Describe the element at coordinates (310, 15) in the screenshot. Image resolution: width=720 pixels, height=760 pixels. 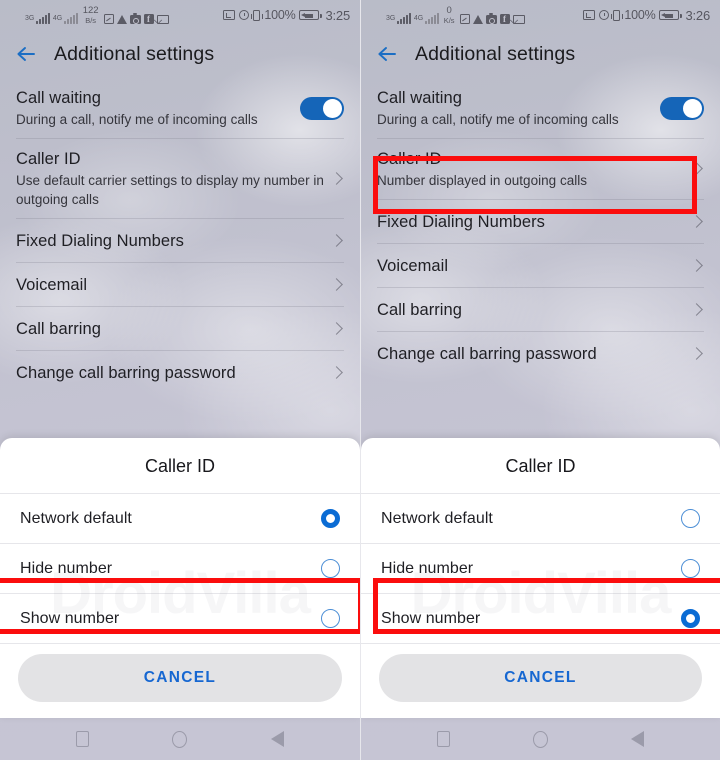
I see `battery-charging-icon` at that location.